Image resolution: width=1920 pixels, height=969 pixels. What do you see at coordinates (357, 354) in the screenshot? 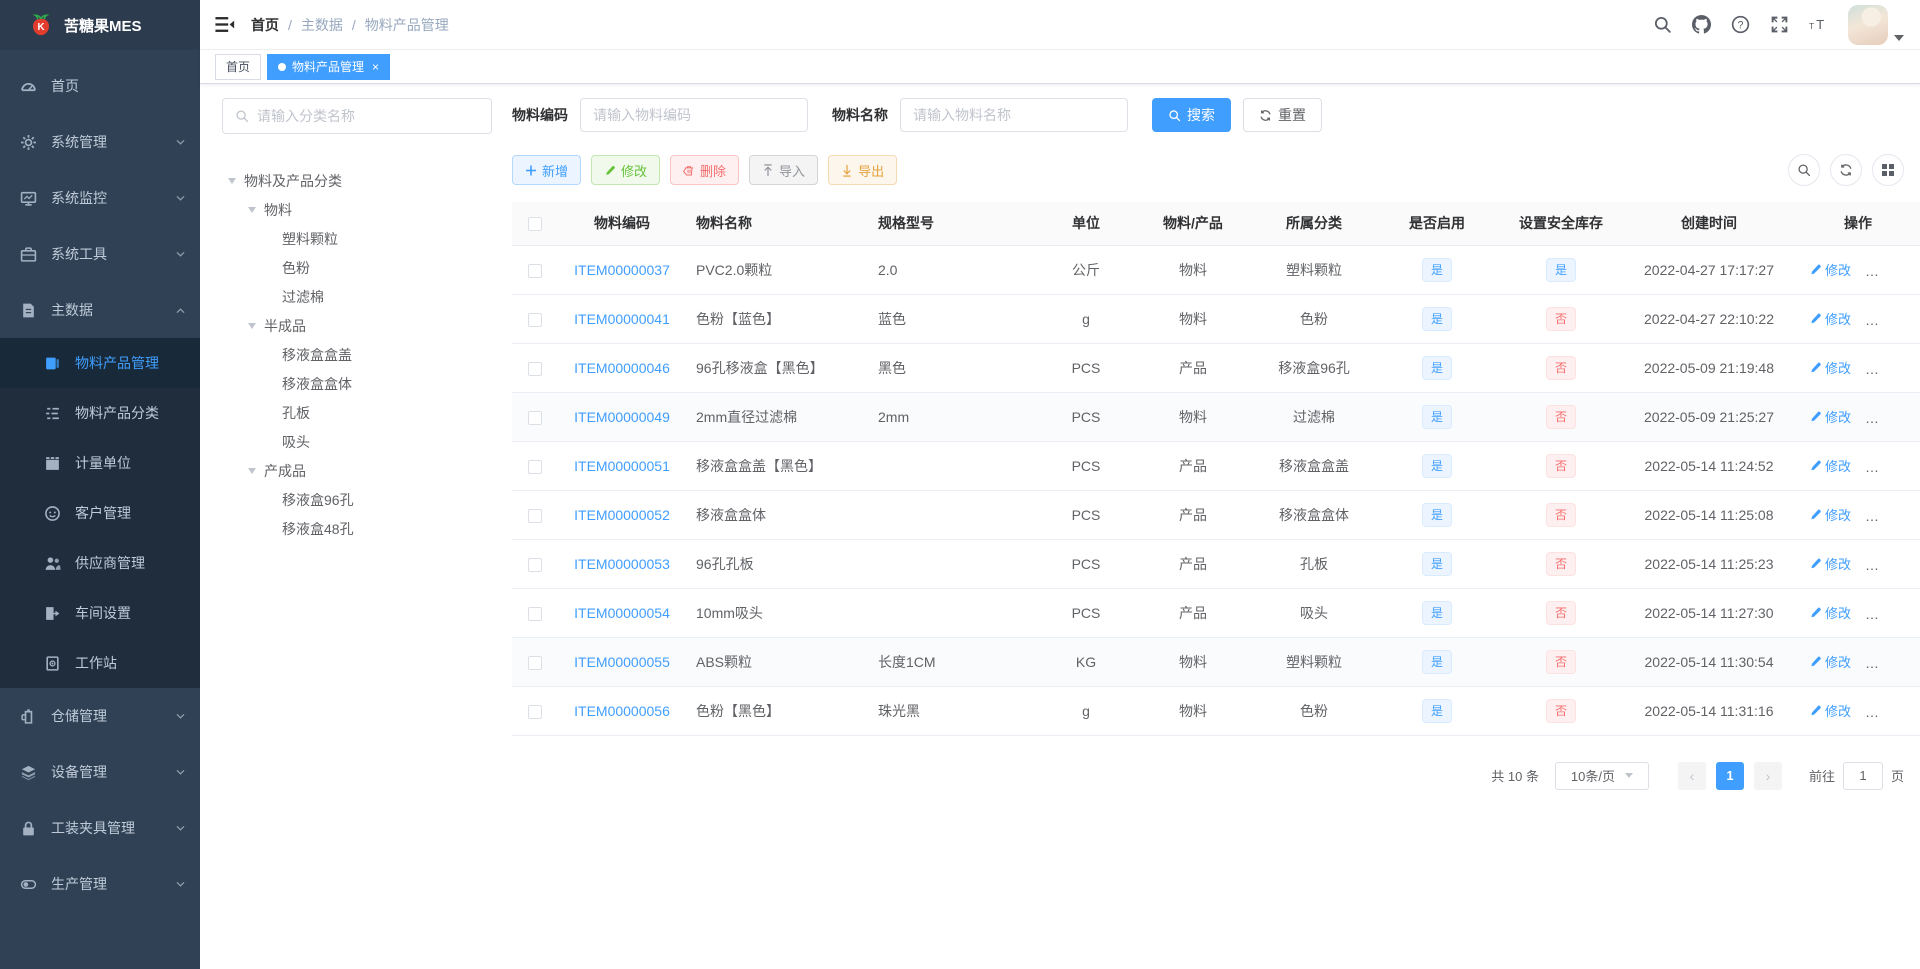
I see `tree-node: 移液盒盒盖` at bounding box center [357, 354].